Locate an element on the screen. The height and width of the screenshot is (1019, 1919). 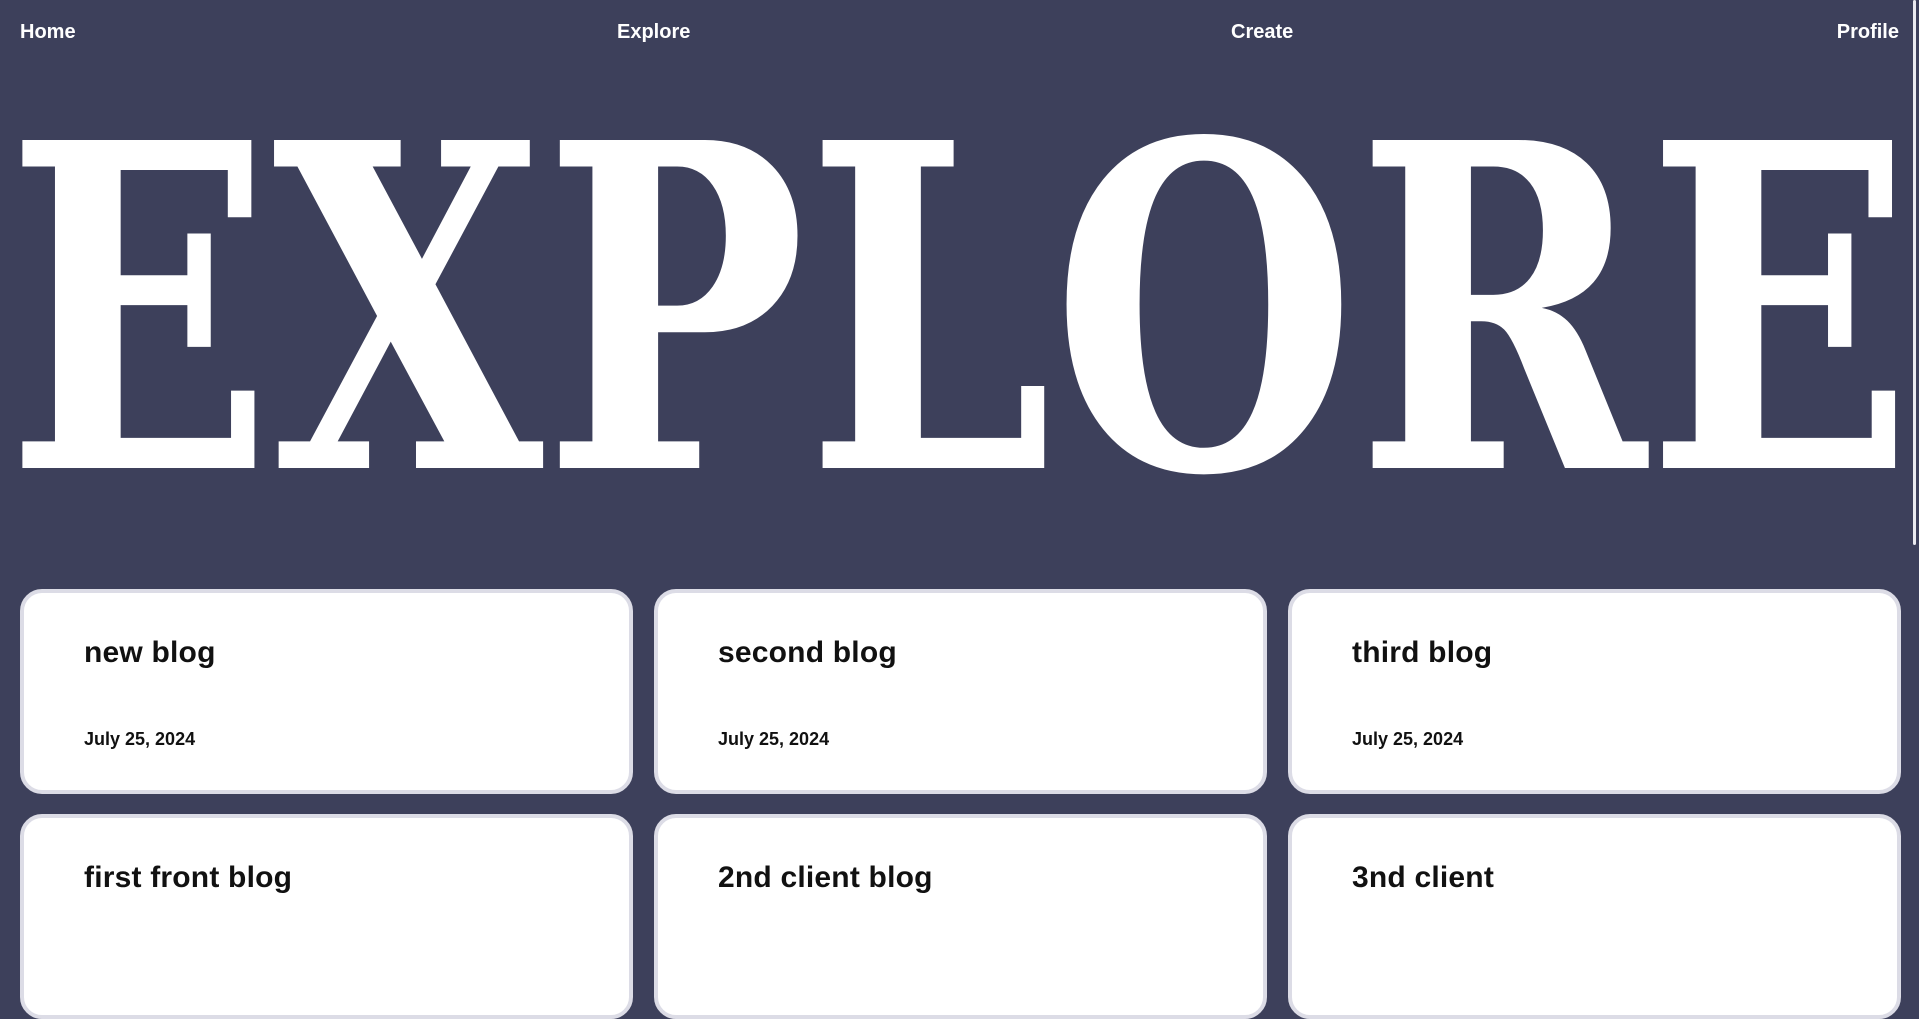
scrollbar-thumb is located at coordinates (1914, 272).